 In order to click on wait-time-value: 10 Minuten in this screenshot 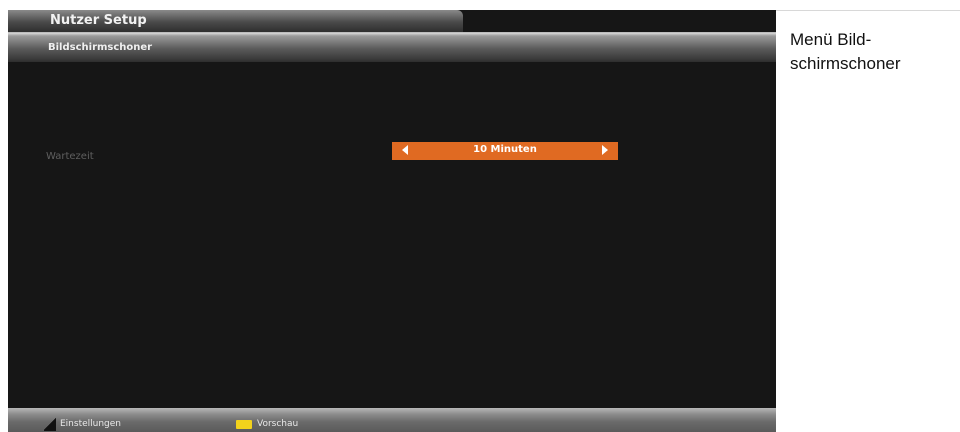, I will do `click(505, 149)`.